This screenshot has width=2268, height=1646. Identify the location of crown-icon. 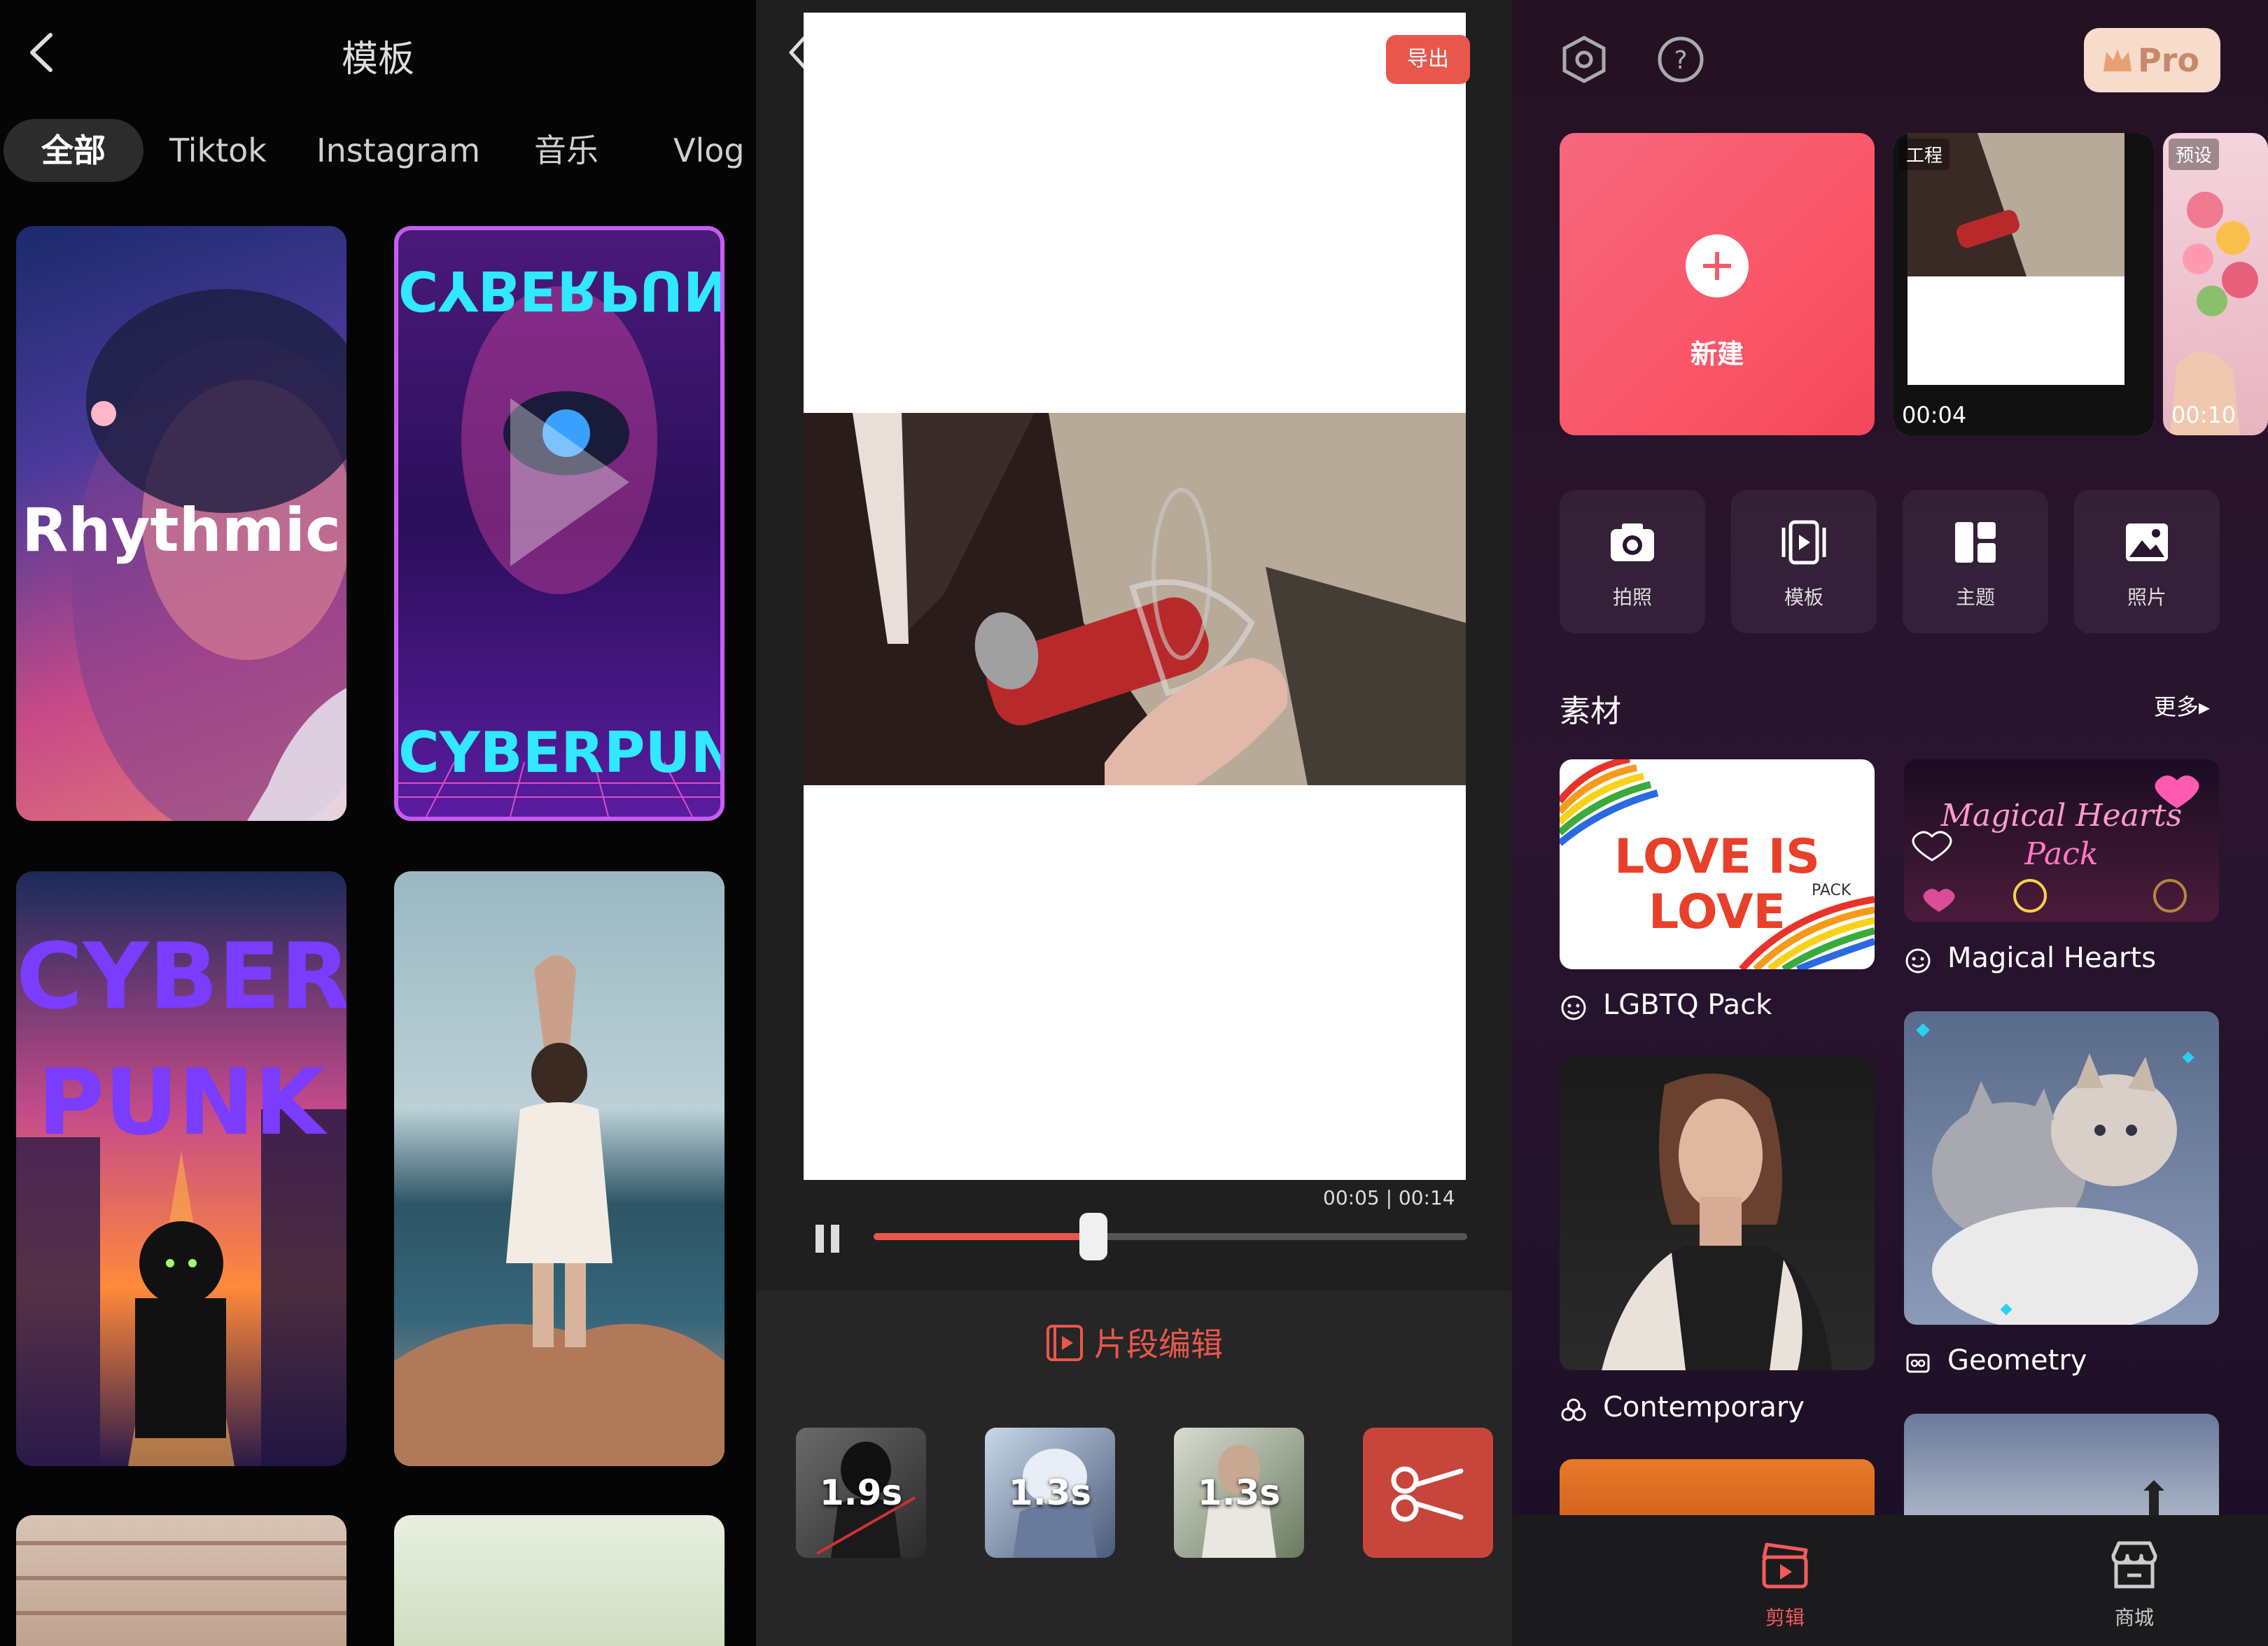
(2118, 60).